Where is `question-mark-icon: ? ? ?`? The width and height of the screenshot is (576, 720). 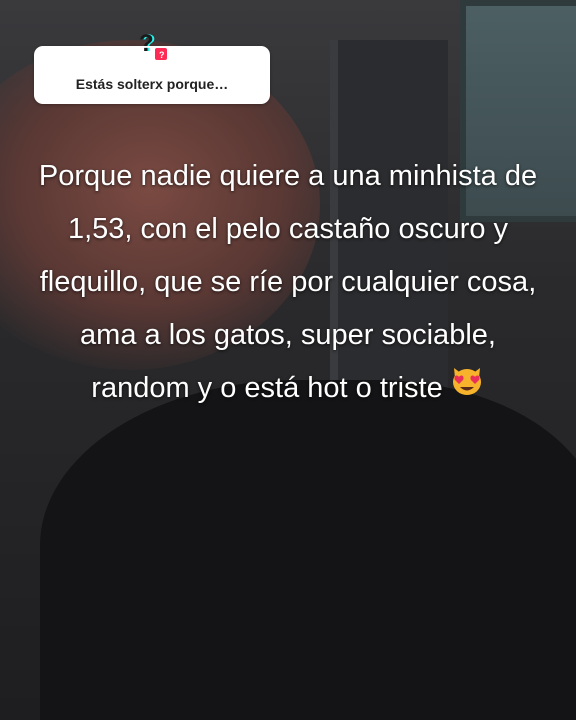
question-mark-icon: ? ? ? is located at coordinates (153, 45).